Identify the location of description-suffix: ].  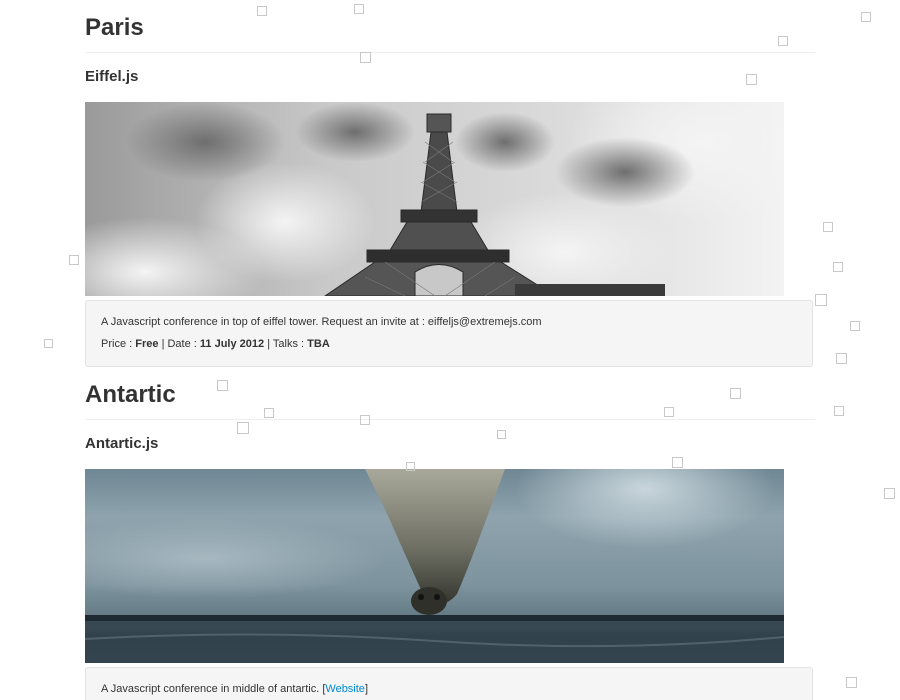
(366, 689).